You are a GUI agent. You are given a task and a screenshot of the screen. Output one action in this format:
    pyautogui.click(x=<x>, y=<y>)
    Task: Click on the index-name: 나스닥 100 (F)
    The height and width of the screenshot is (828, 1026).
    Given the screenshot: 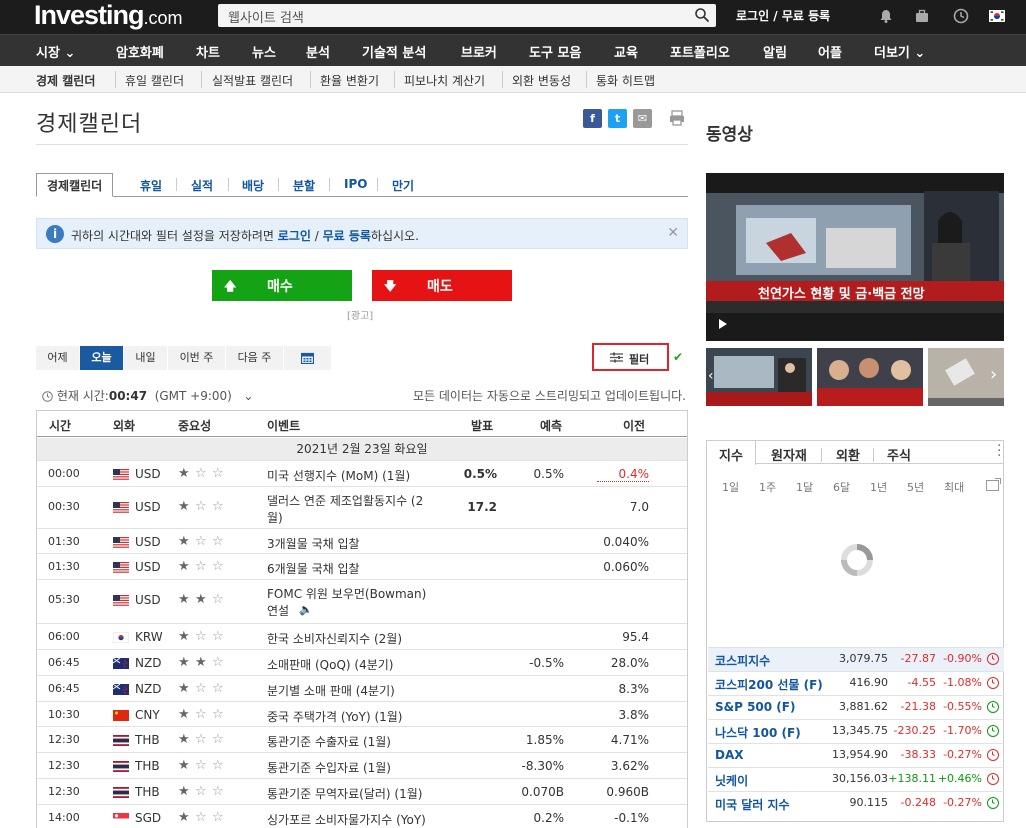 What is the action you would take?
    pyautogui.click(x=758, y=732)
    